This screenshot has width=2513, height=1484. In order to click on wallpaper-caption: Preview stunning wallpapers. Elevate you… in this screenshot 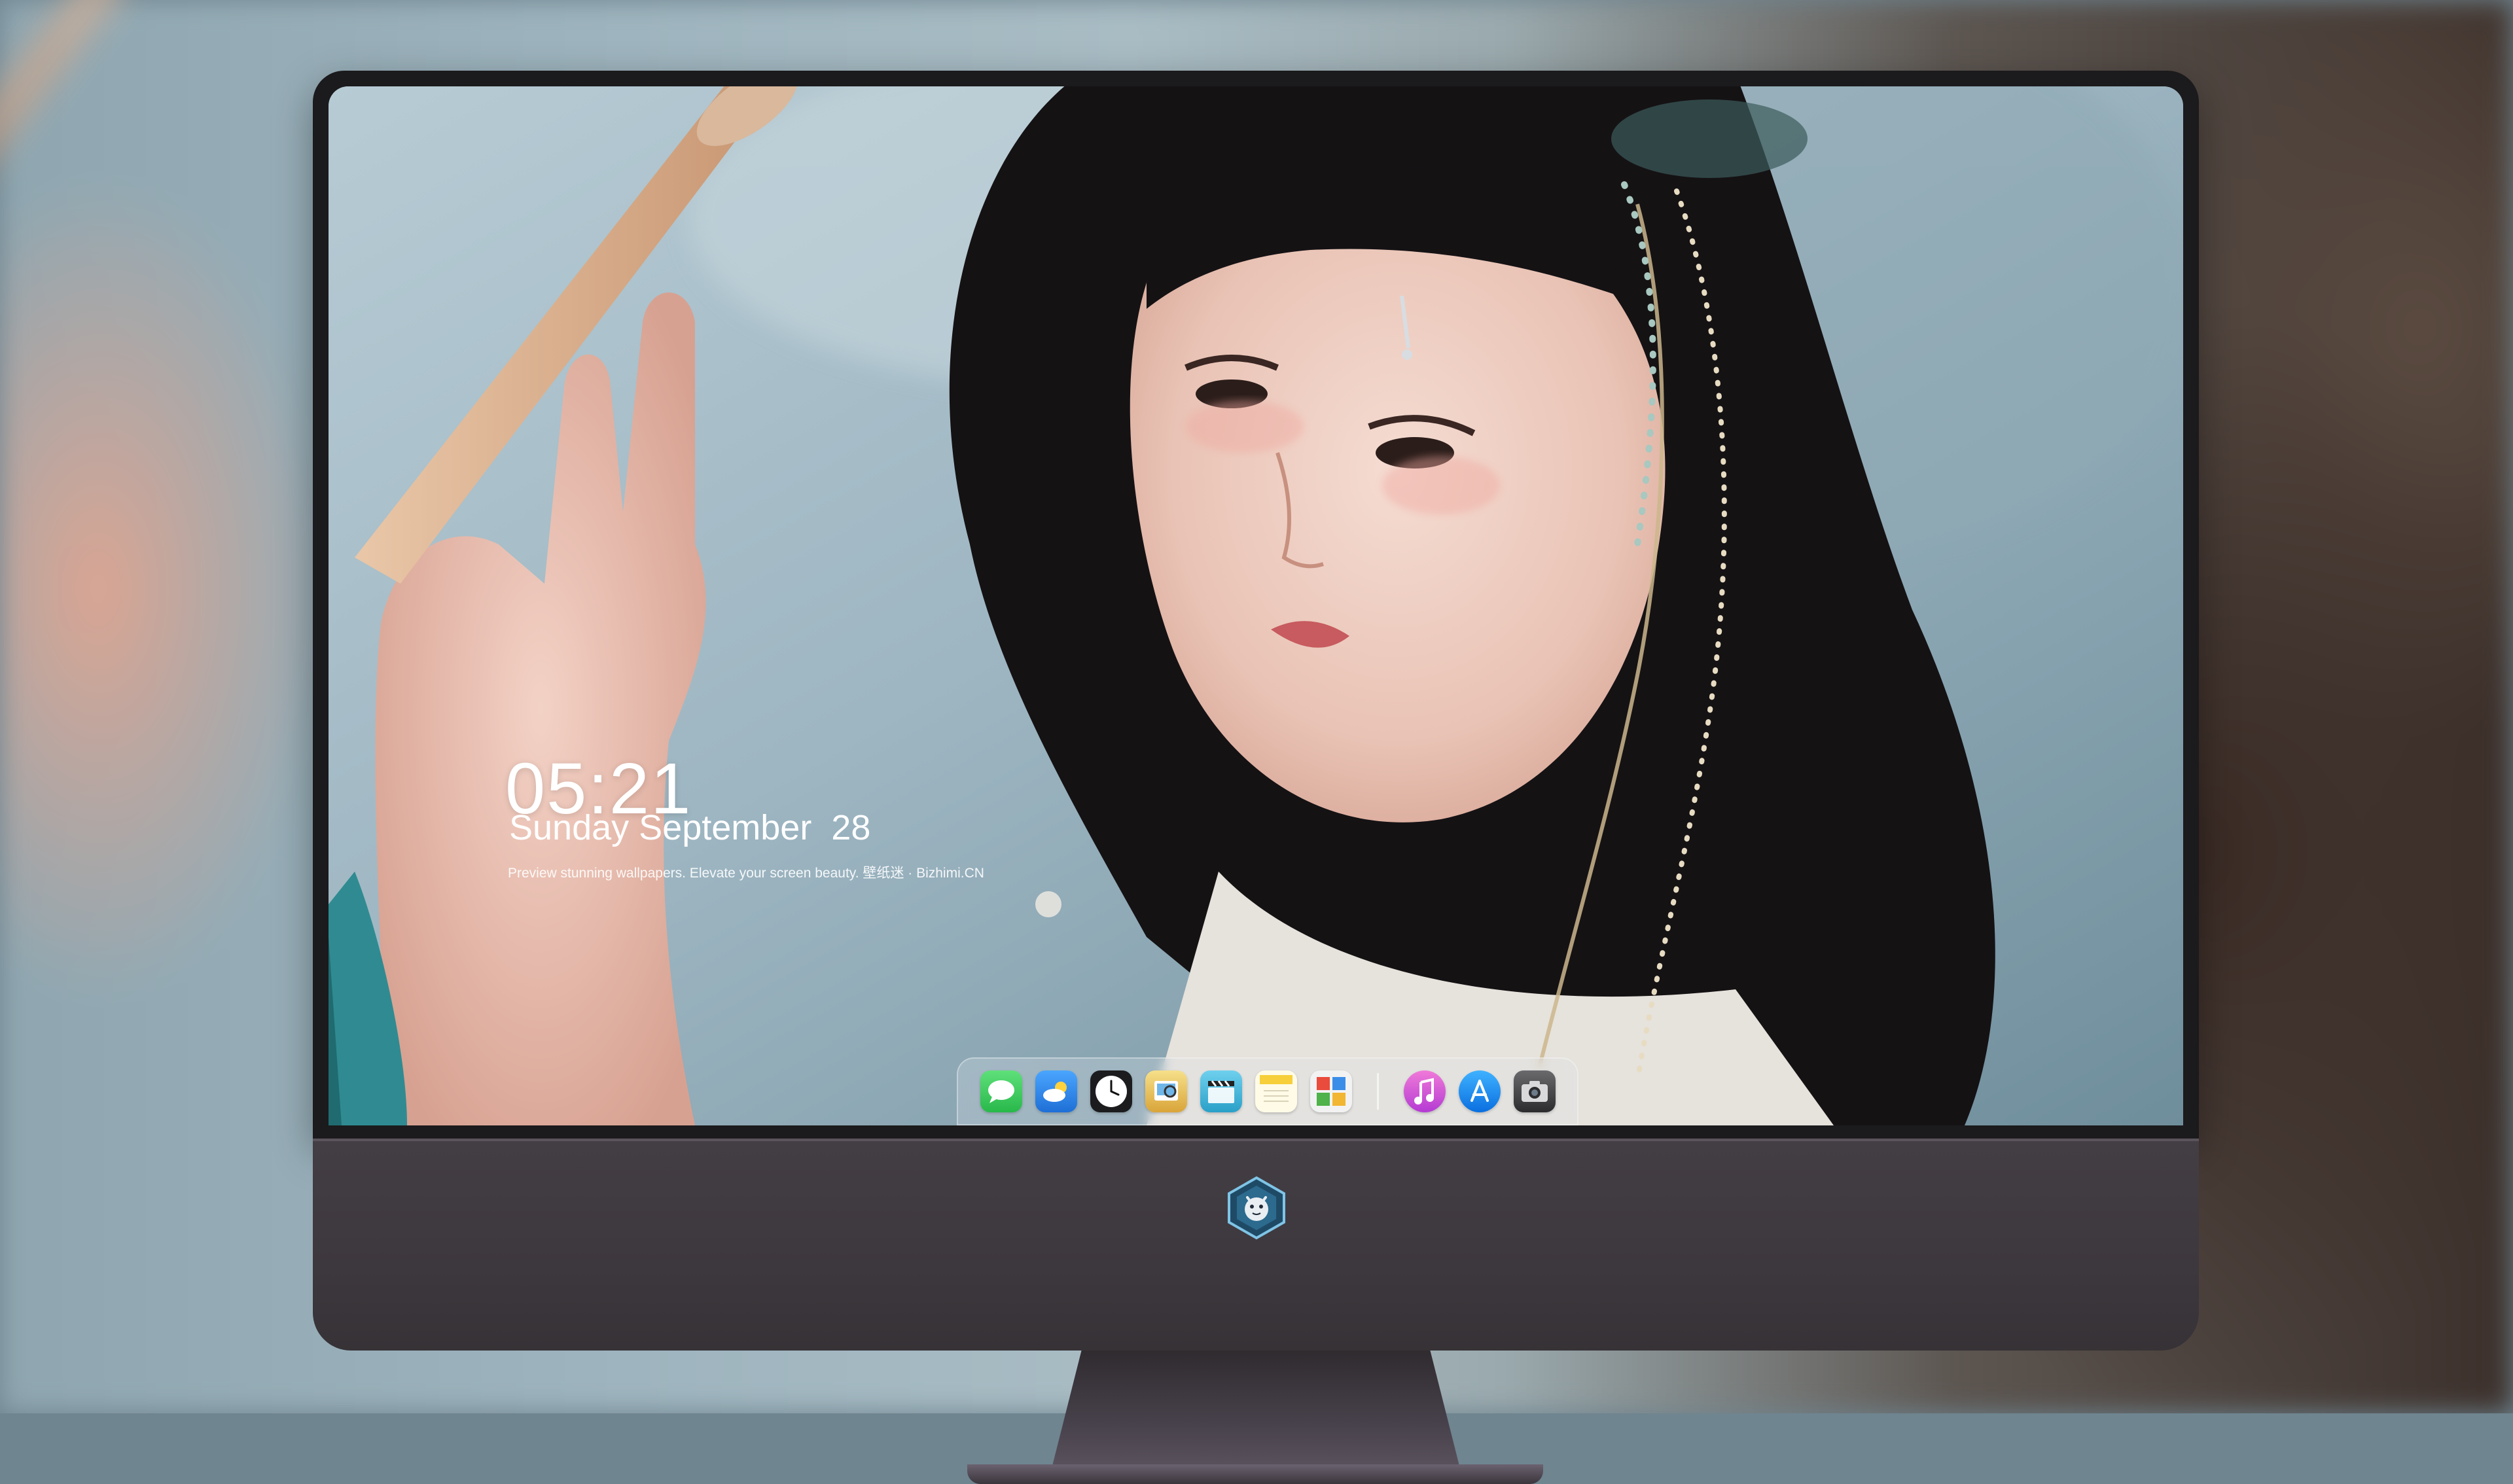, I will do `click(746, 873)`.